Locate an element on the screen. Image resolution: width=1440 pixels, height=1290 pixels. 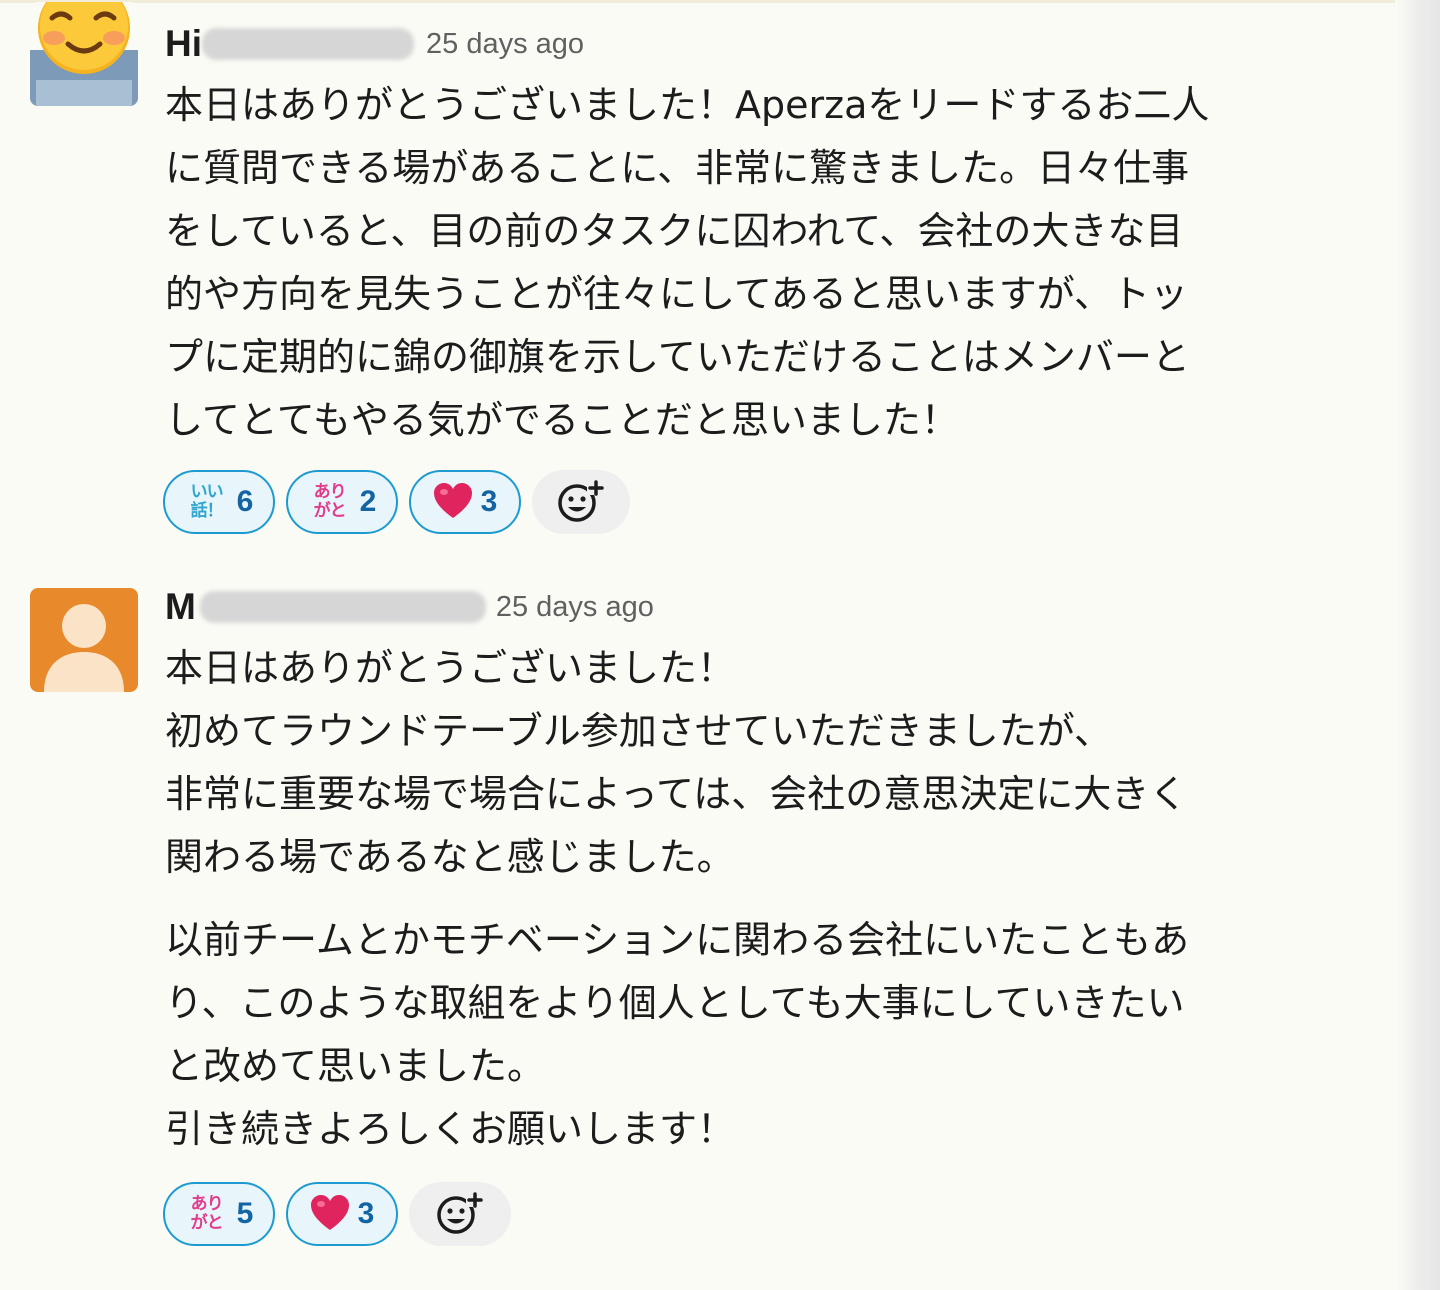
message-line: 非常に重要な場で場合によっては、会社の意思決定に大きく is located at coordinates (676, 794).